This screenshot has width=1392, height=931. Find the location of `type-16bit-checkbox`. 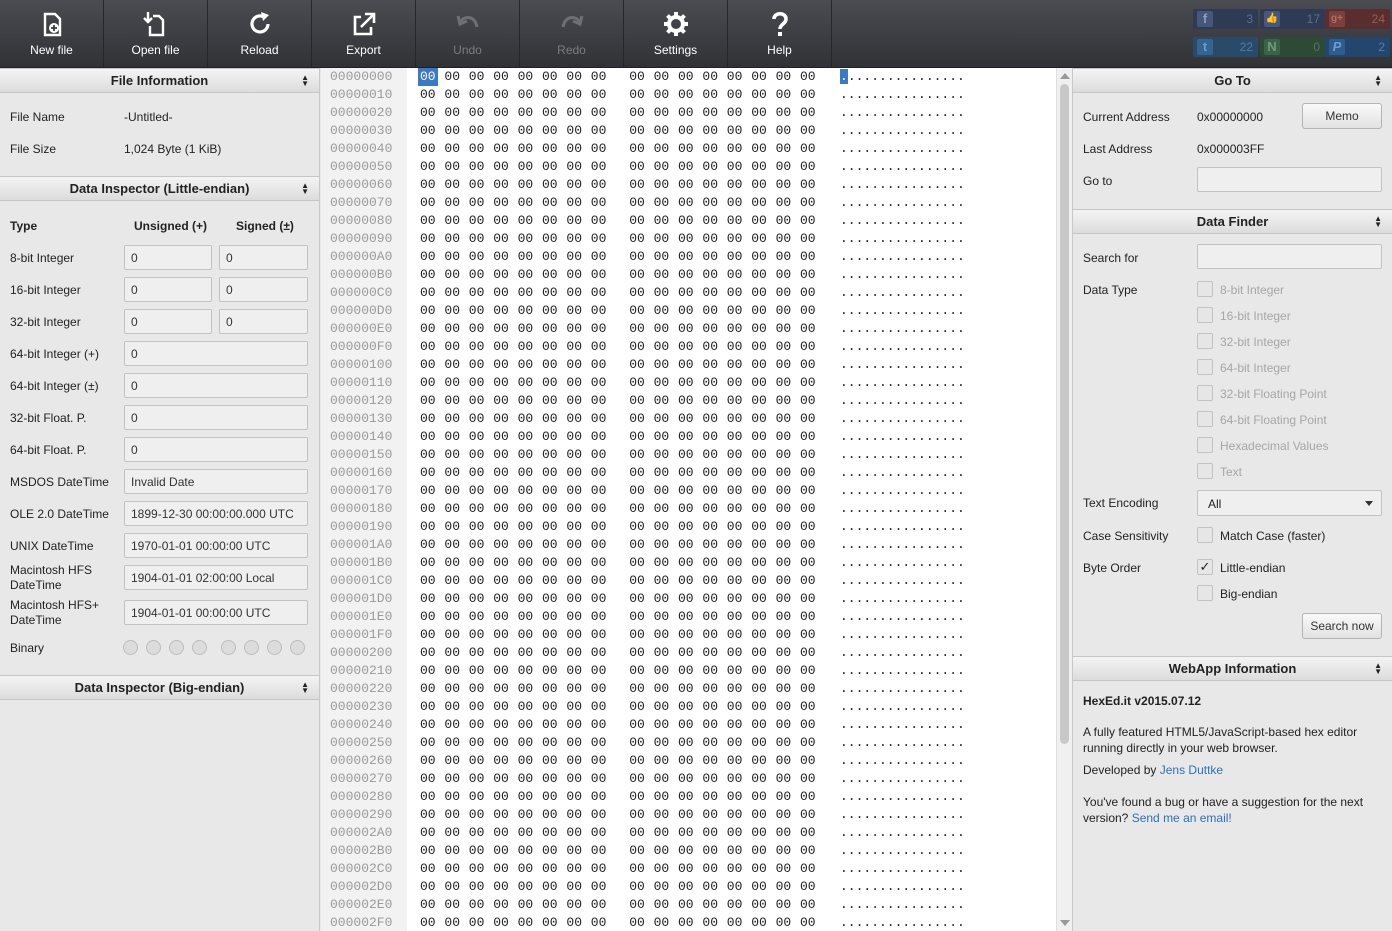

type-16bit-checkbox is located at coordinates (1205, 315).